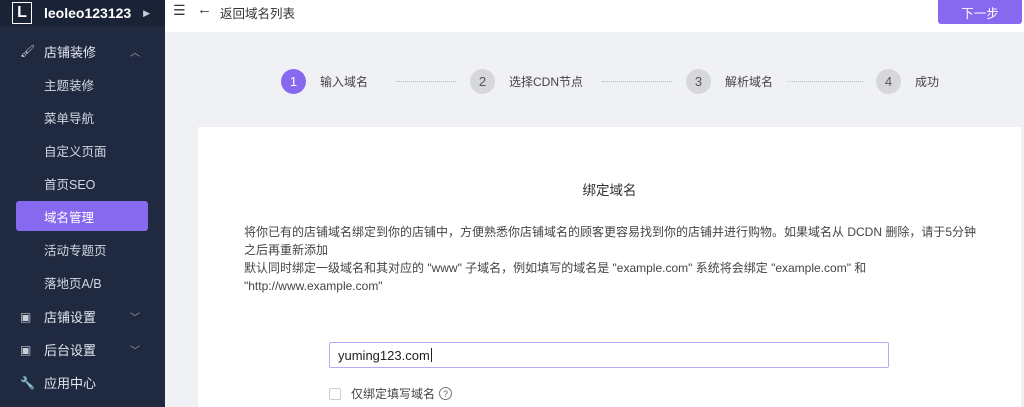 This screenshot has height=407, width=1024. I want to click on menu-group-admin-settings: ▣ 后台设置 ﹀, so click(82, 349).